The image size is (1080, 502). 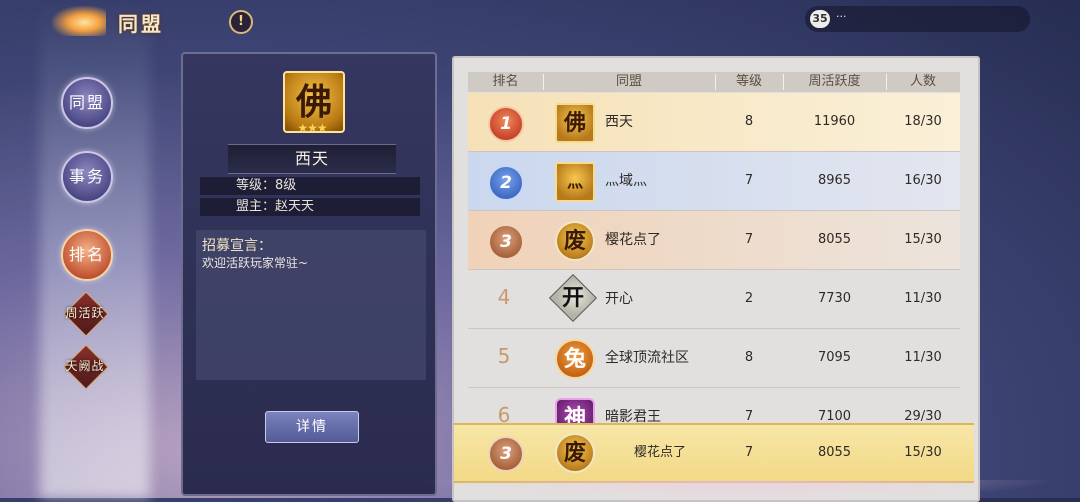 I want to click on alliance-activity: 8965, so click(x=834, y=180).